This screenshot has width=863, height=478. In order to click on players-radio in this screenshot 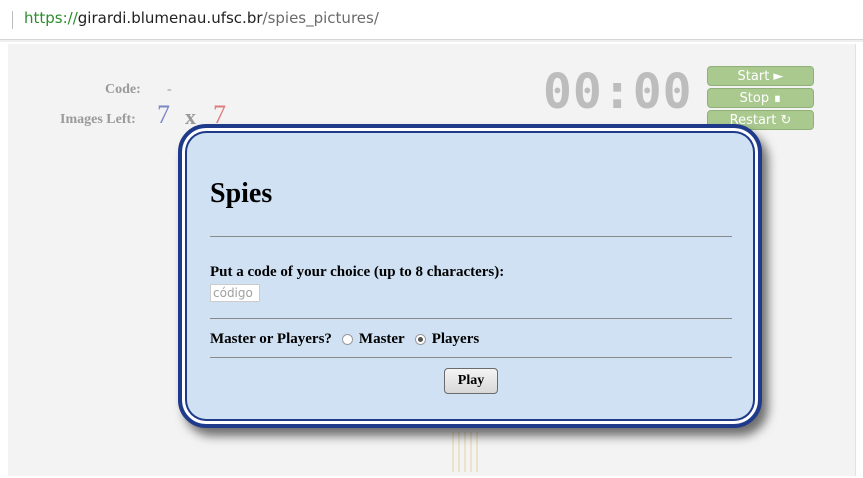, I will do `click(420, 339)`.